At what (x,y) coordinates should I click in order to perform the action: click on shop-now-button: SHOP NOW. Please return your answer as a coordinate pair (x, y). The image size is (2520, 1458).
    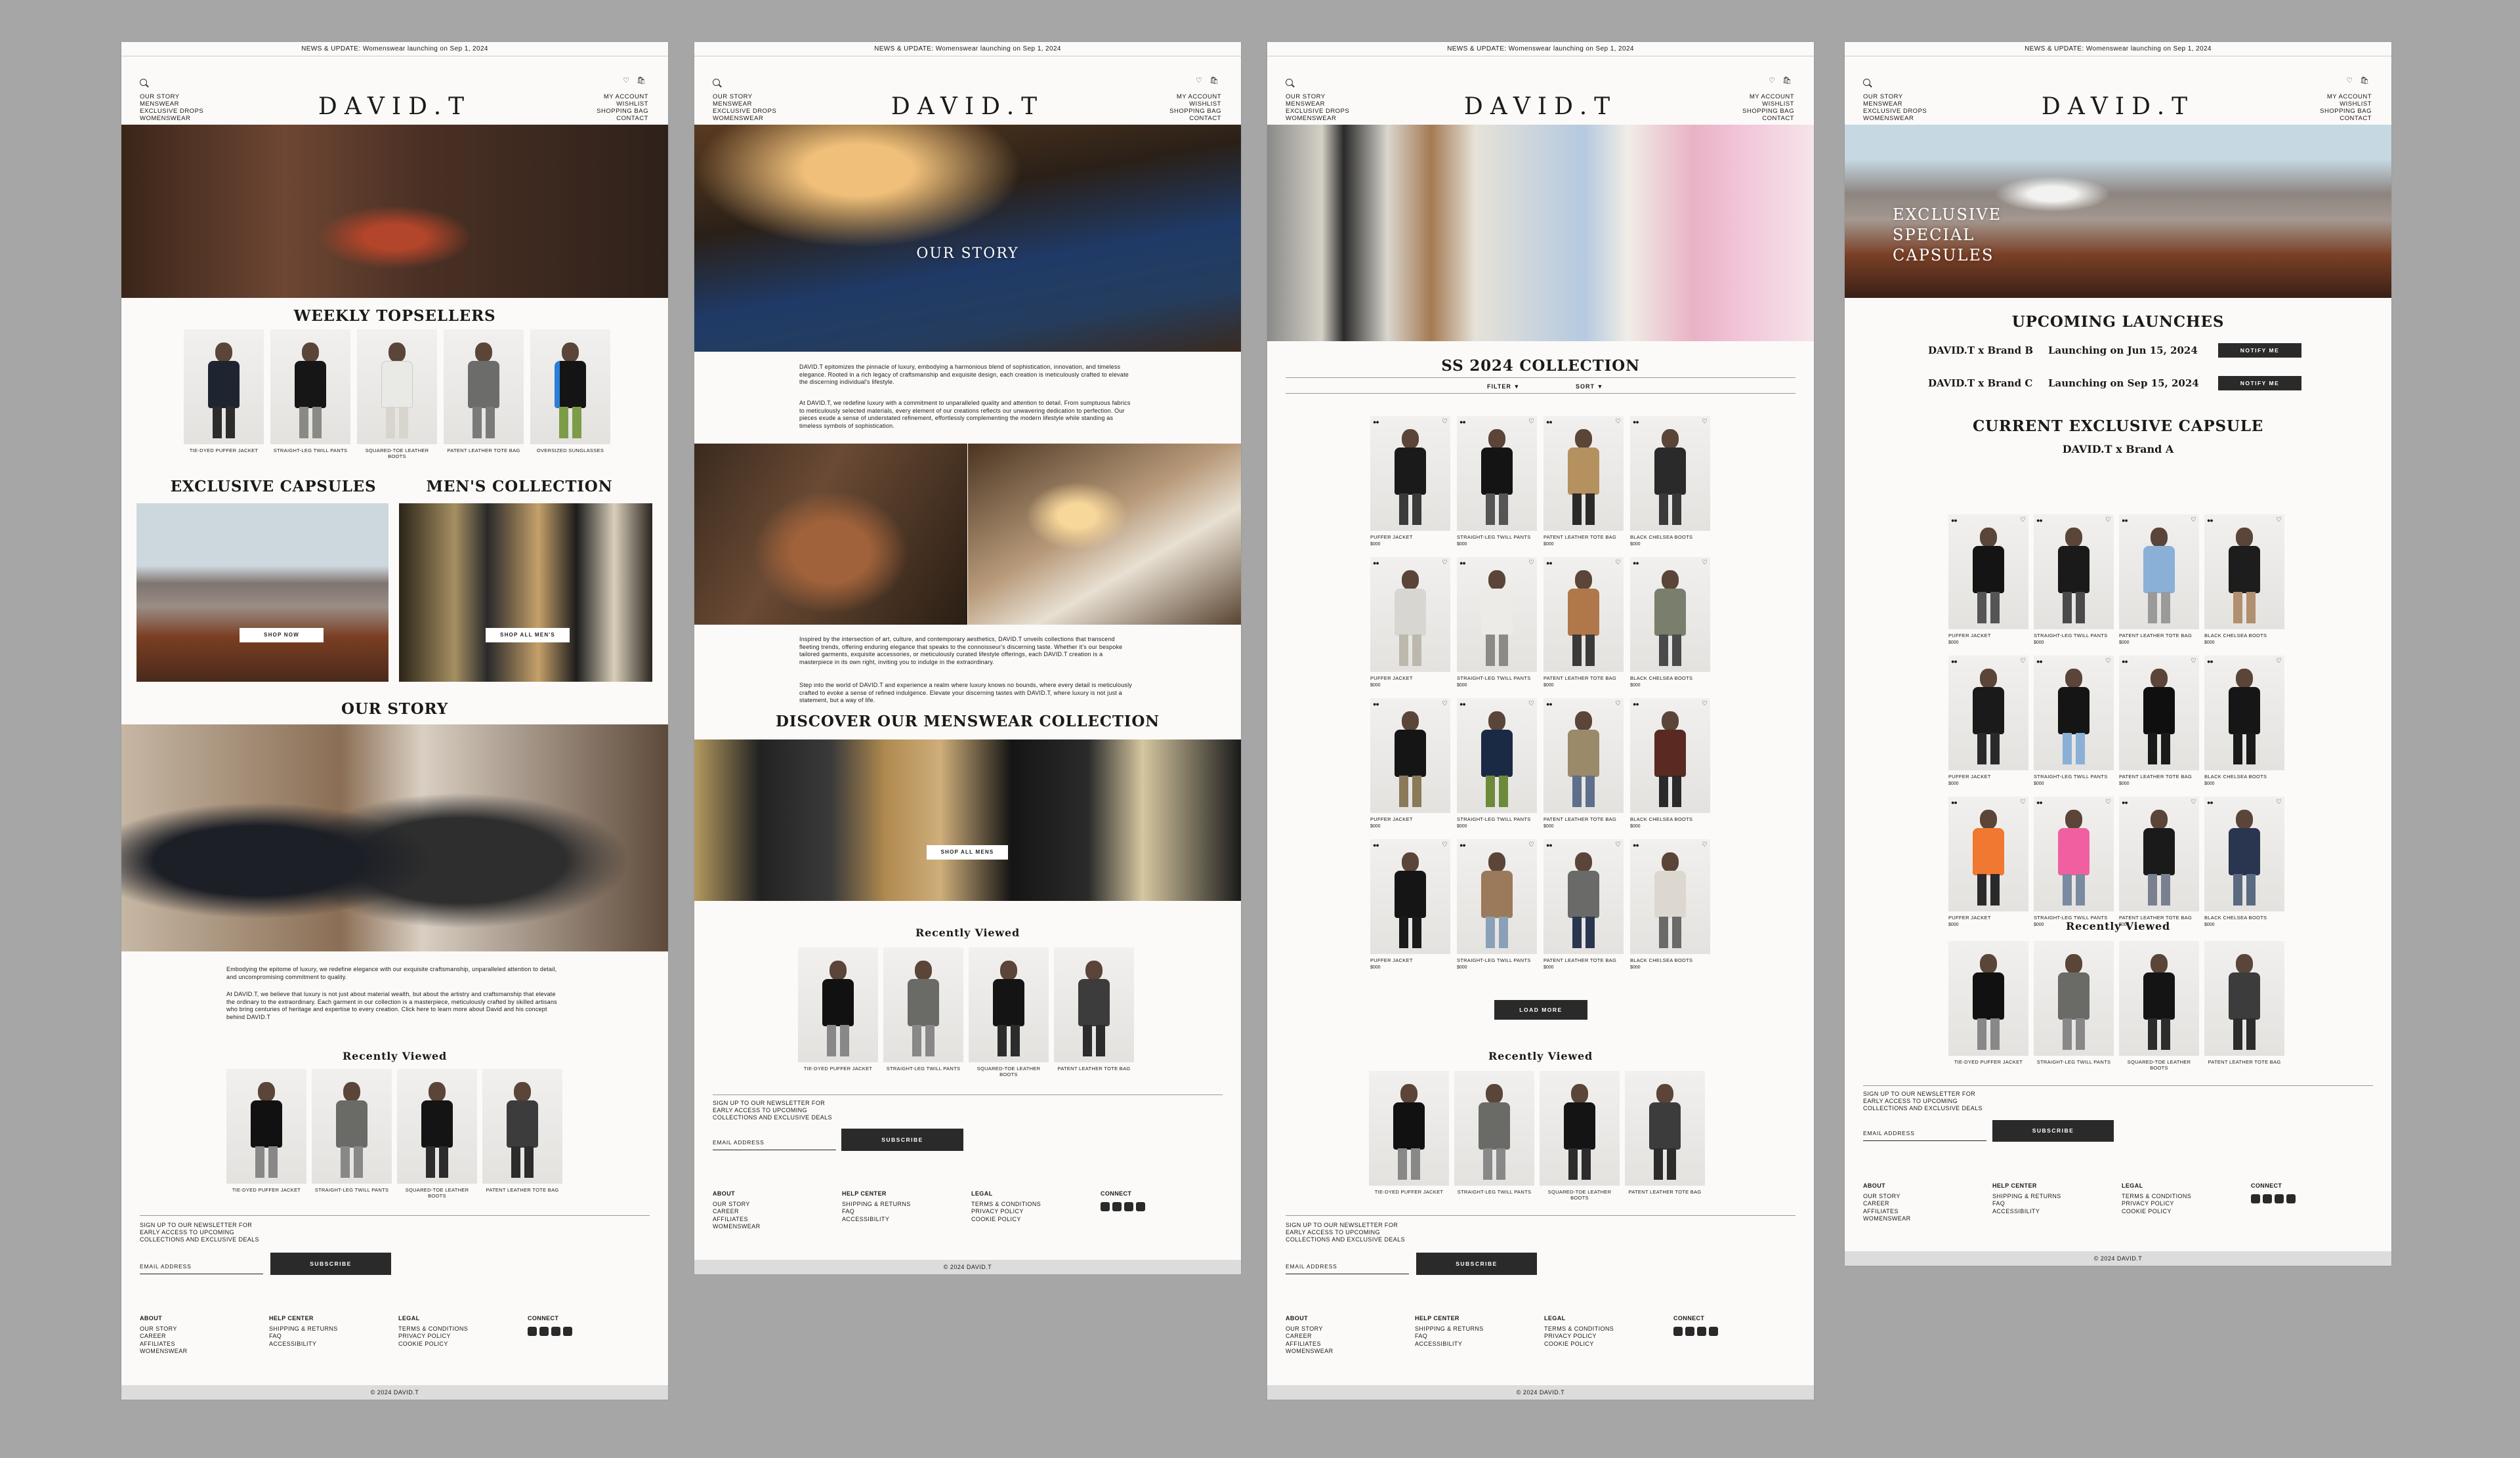
    Looking at the image, I should click on (282, 635).